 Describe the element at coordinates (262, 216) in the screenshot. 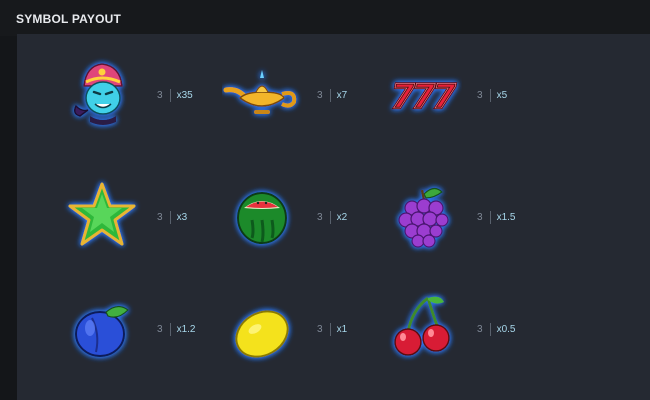

I see `watermelon-icon` at that location.